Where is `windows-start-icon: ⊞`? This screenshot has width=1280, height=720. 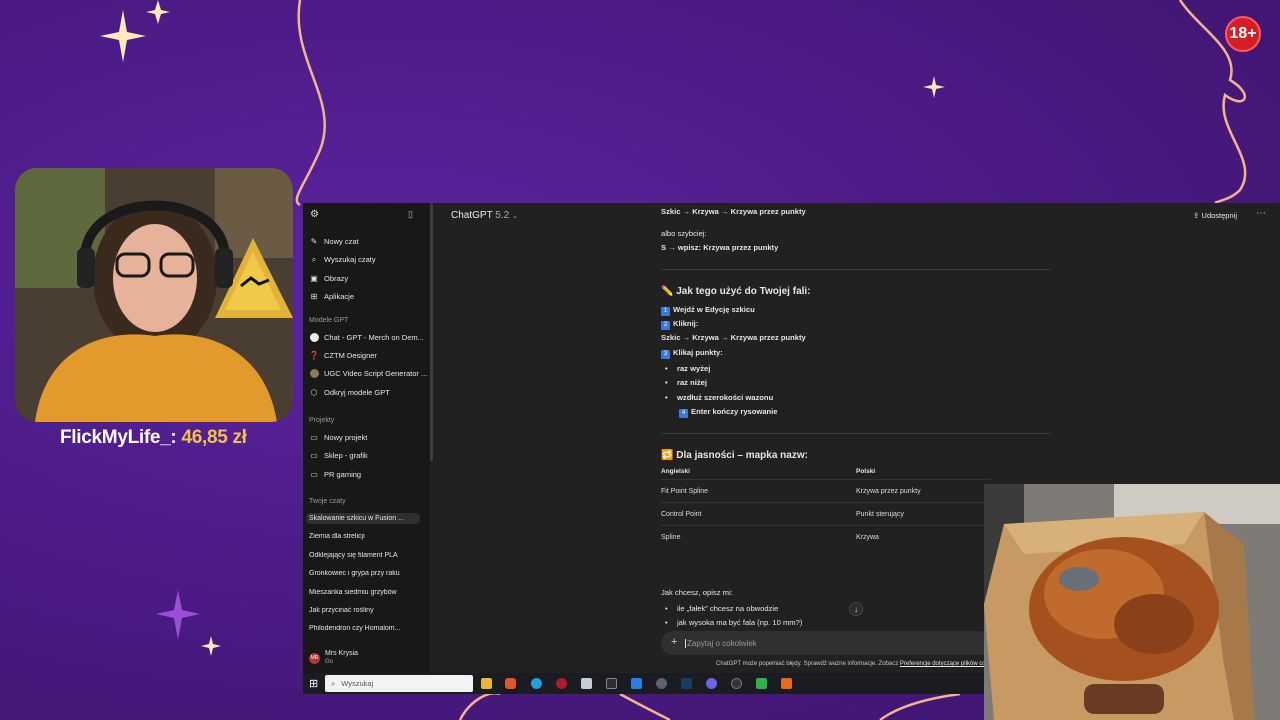
windows-start-icon: ⊞ is located at coordinates (313, 683).